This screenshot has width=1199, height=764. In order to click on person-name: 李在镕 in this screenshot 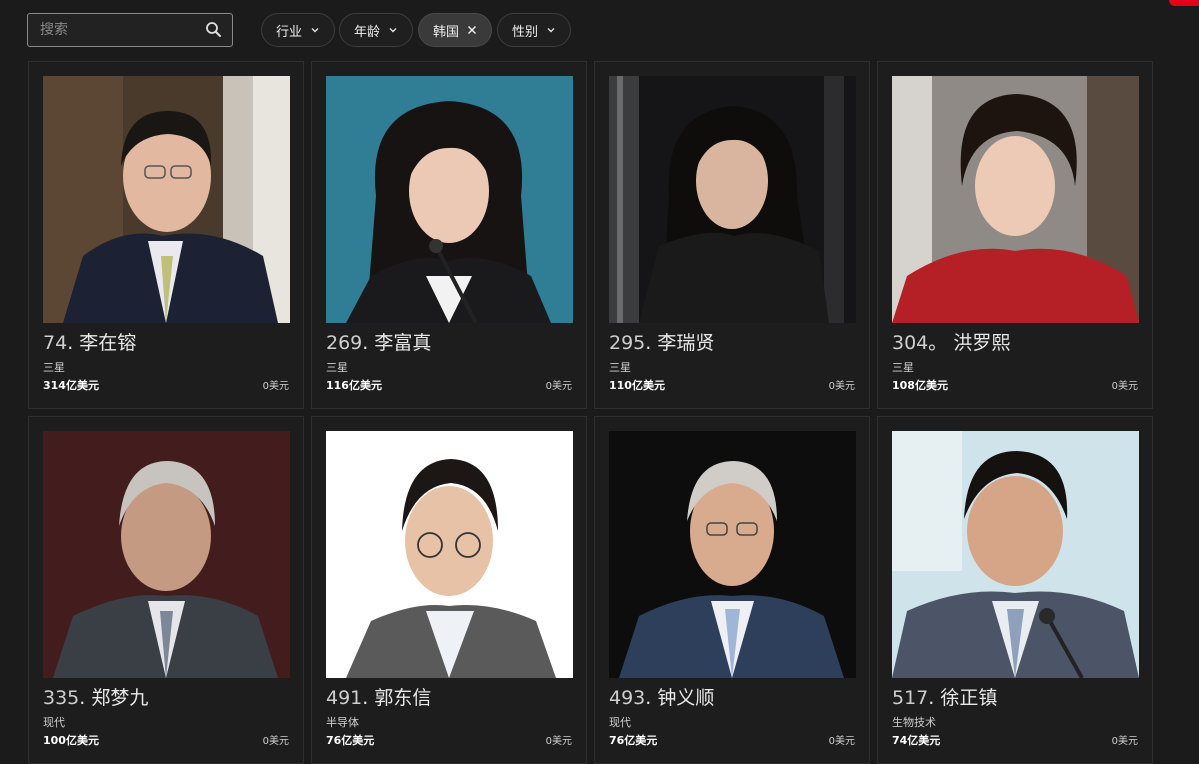, I will do `click(108, 343)`.